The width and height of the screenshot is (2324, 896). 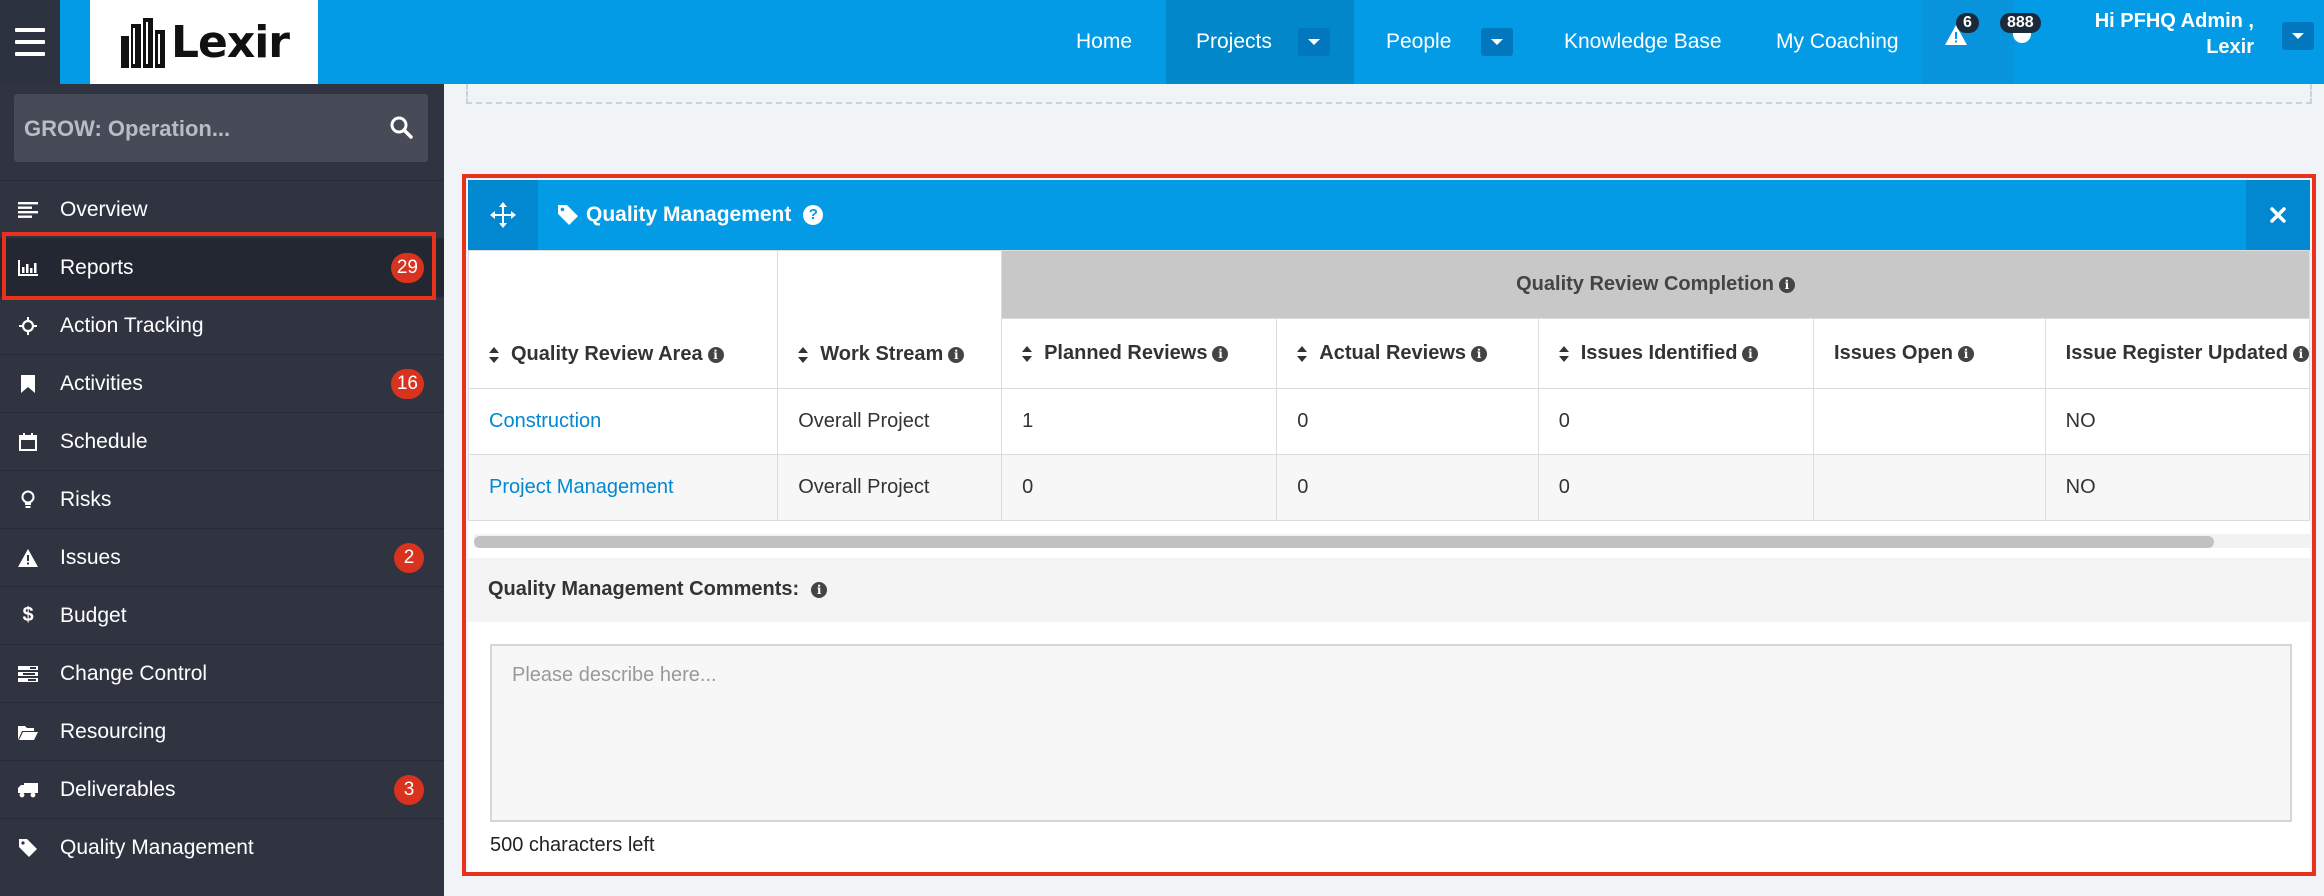 I want to click on sidebar-item-label: Resourcing, so click(x=113, y=731).